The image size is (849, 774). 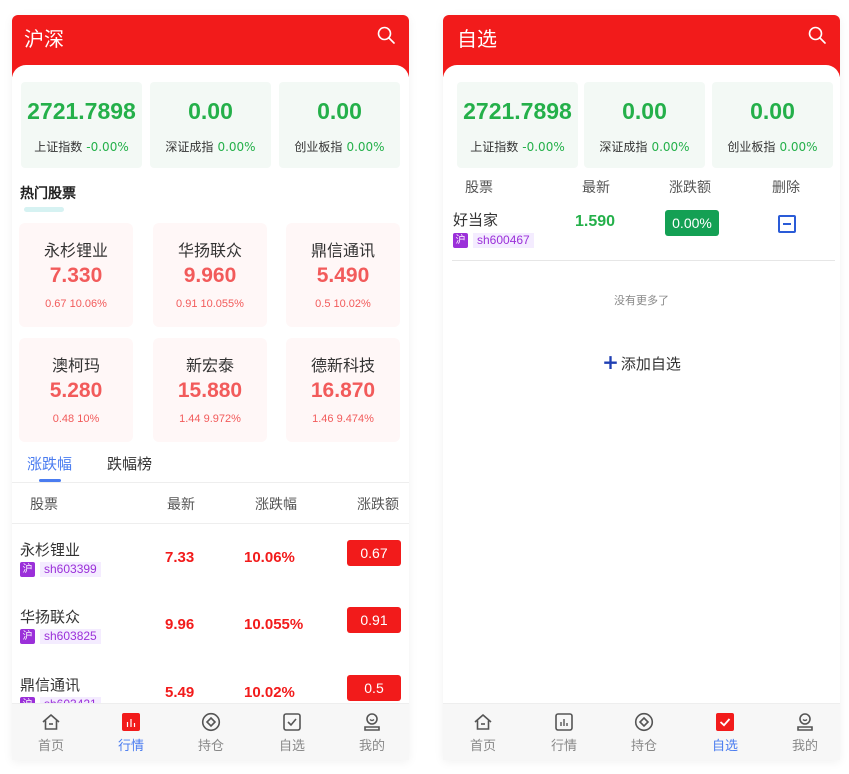 What do you see at coordinates (48, 194) in the screenshot?
I see `hot-stocks-title: 热门股票` at bounding box center [48, 194].